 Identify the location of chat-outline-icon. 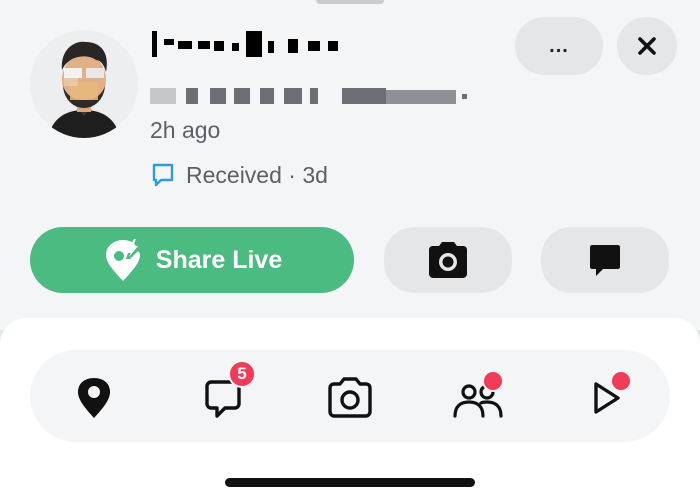
(163, 175).